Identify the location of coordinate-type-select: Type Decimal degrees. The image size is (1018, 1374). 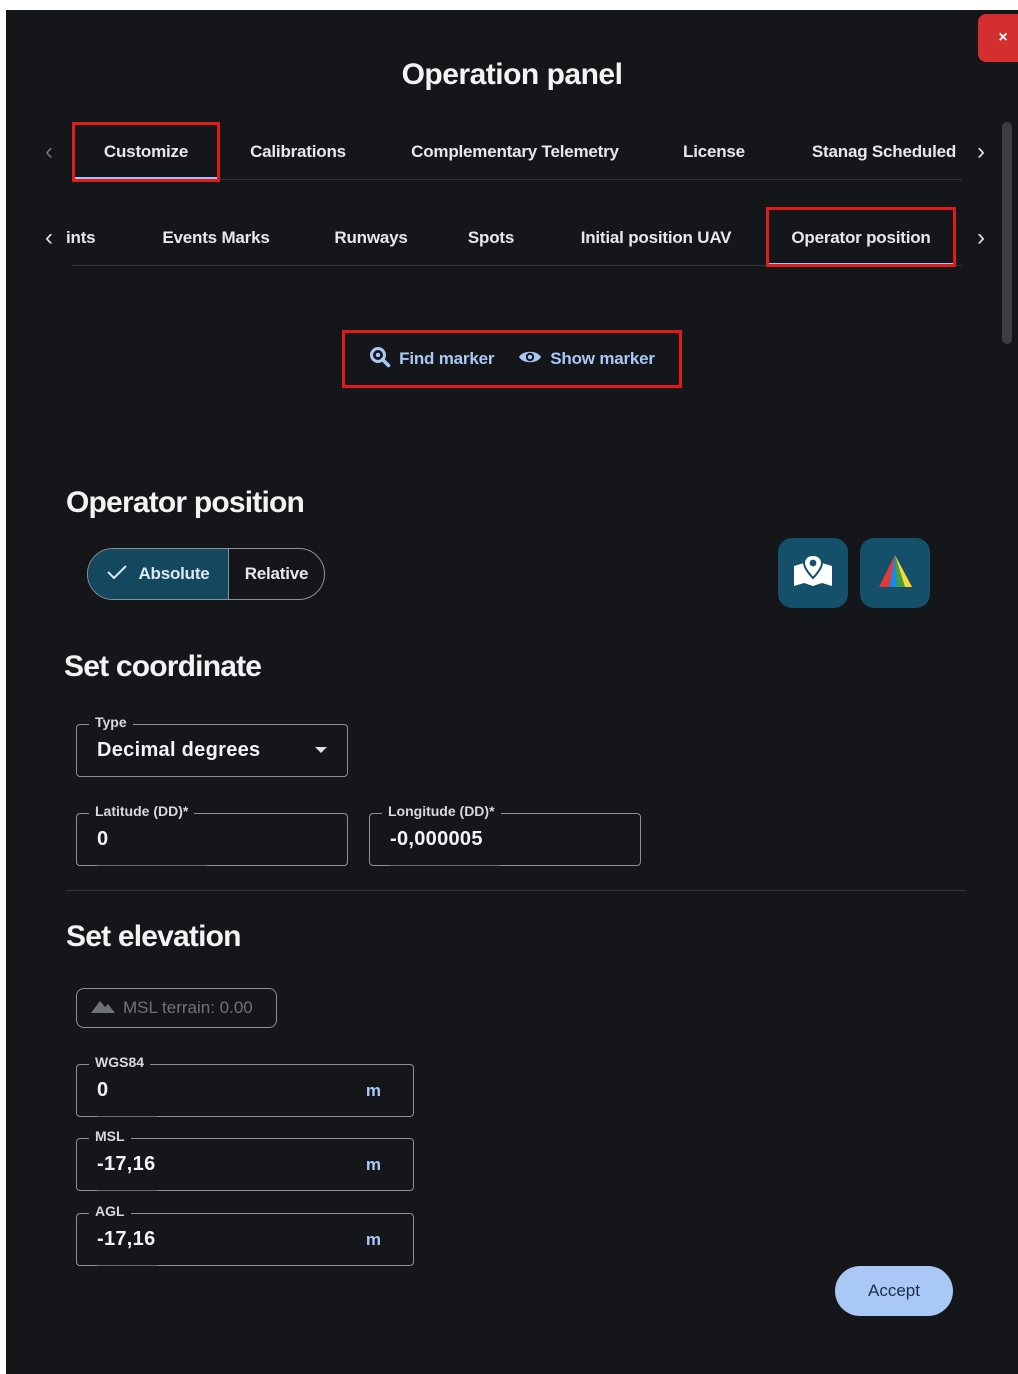
(212, 745).